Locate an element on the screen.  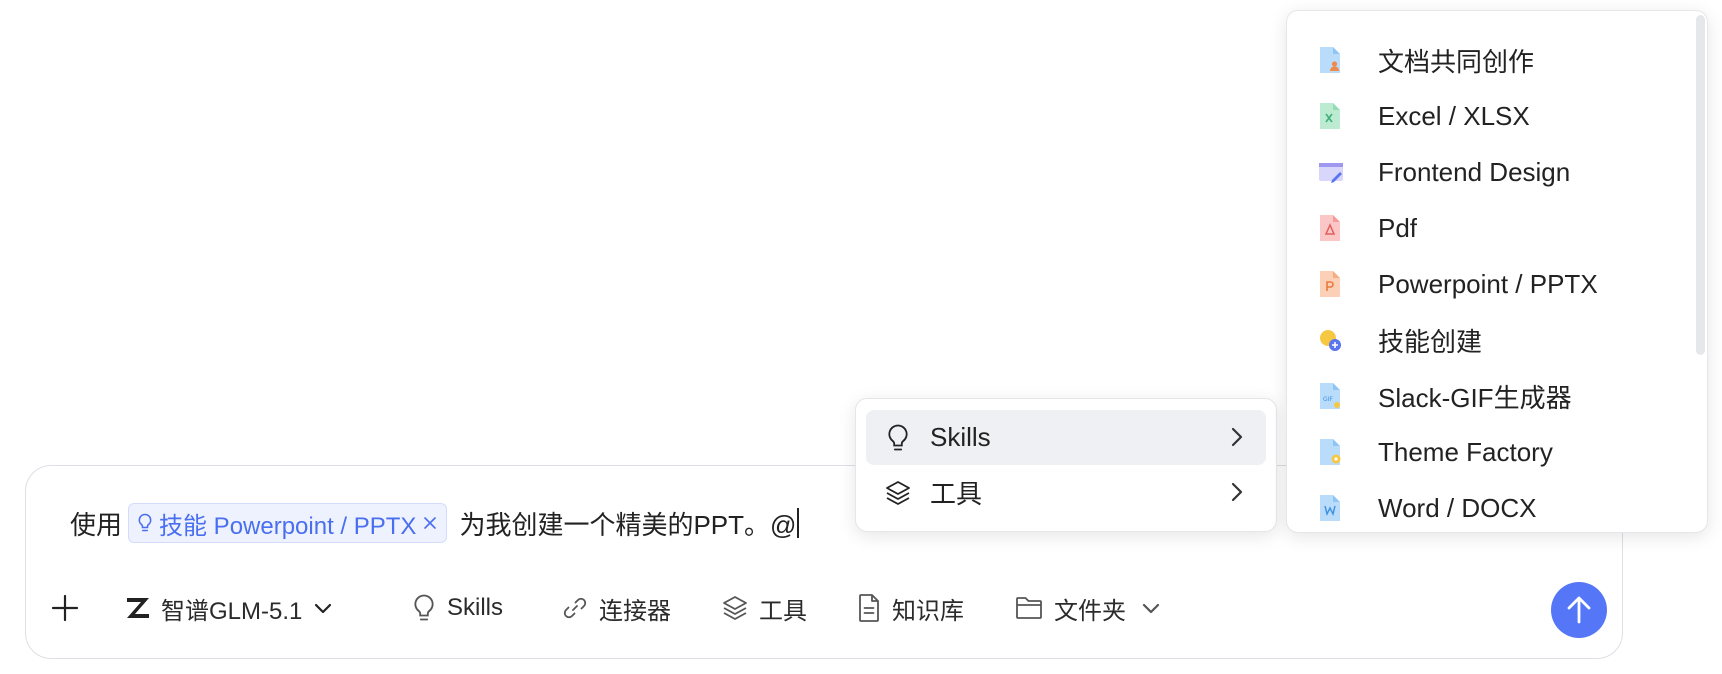
skill-item-label: Excel / XLSX is located at coordinates (1454, 115).